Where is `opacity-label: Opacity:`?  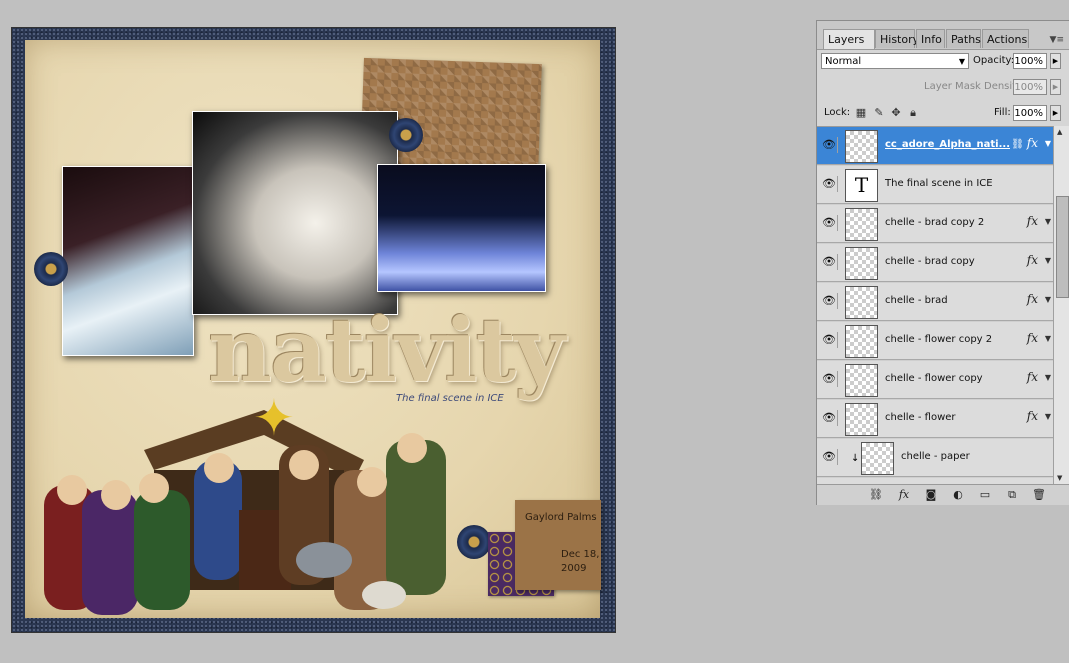
opacity-label: Opacity: is located at coordinates (994, 60).